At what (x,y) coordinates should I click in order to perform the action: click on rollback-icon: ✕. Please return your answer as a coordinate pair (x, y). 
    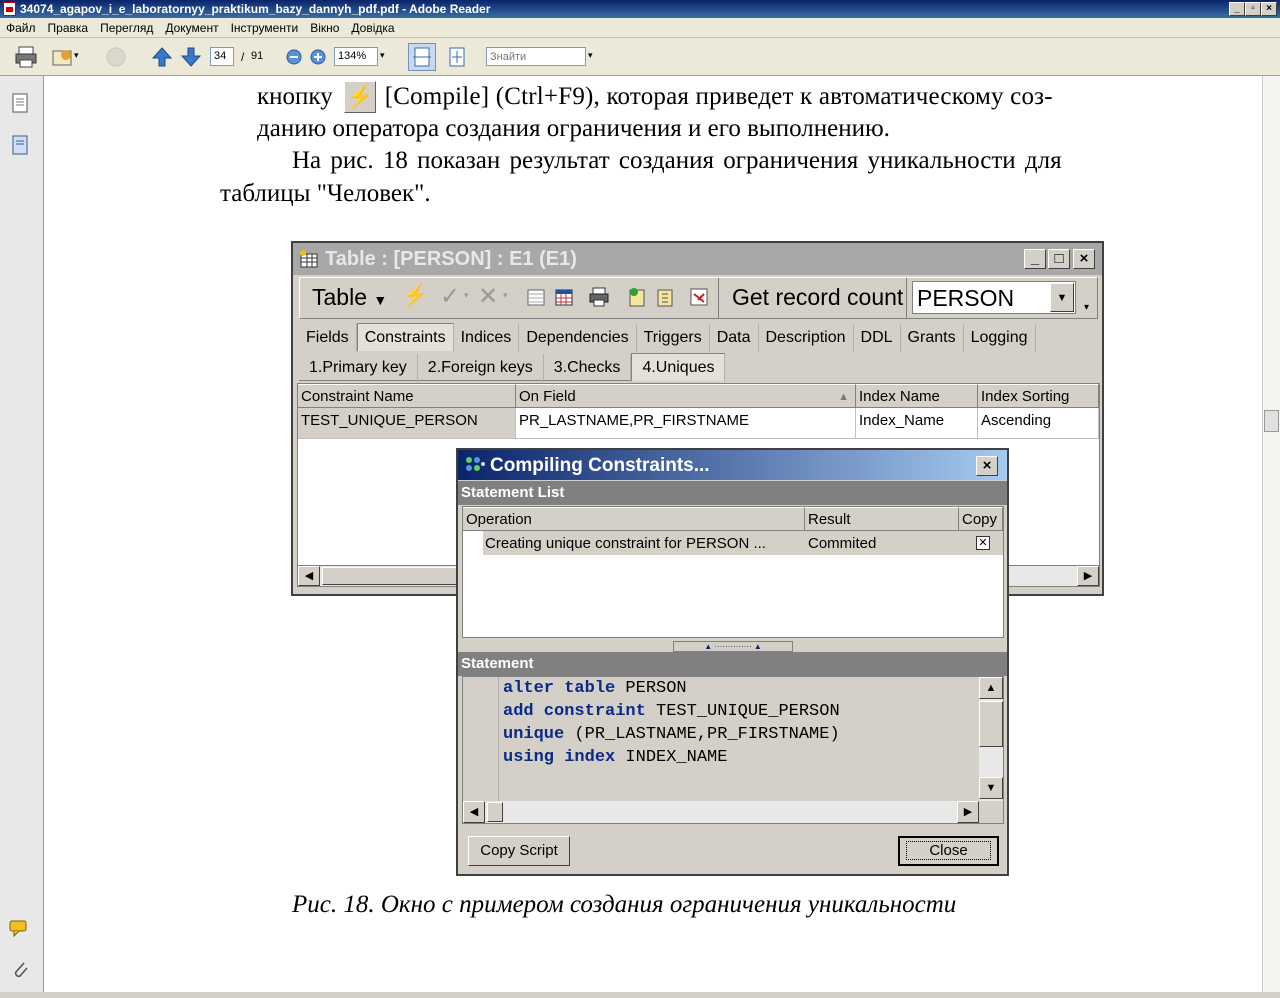
    Looking at the image, I should click on (488, 296).